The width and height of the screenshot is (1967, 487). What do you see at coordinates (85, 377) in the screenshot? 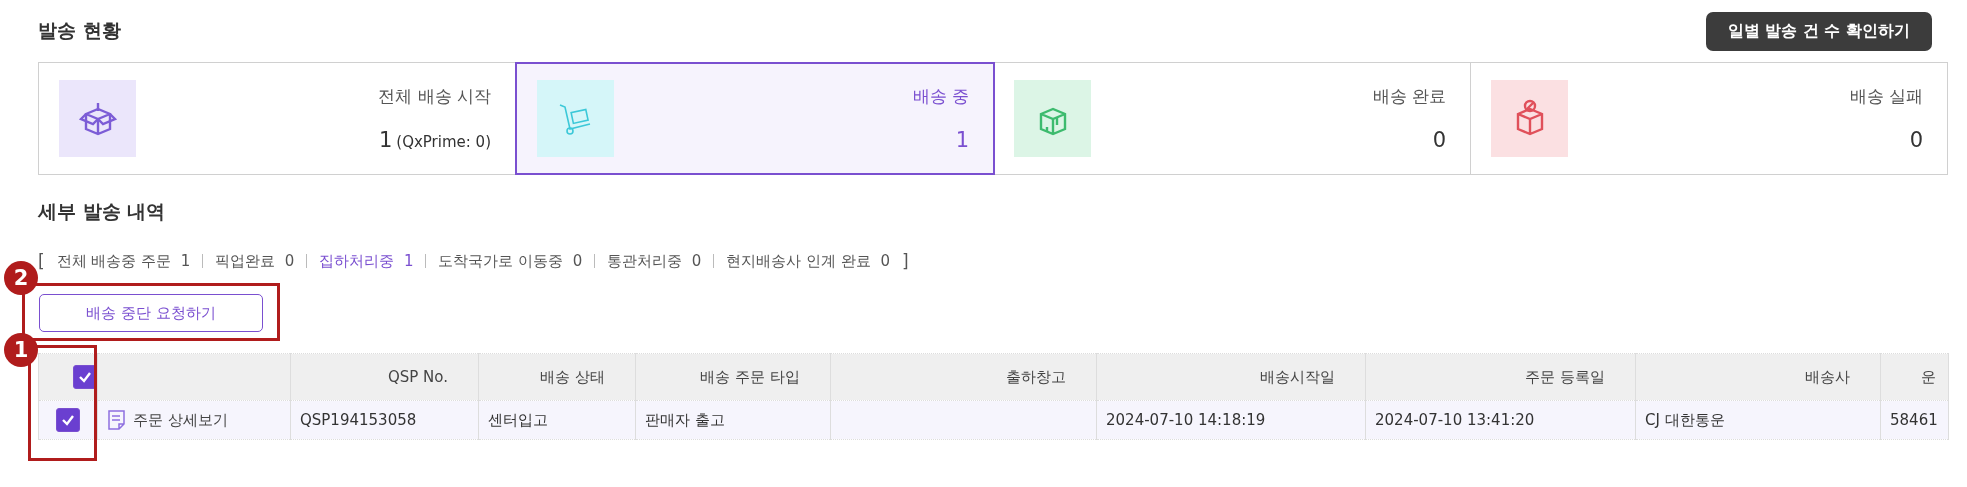
I see `select-all-checkbox` at bounding box center [85, 377].